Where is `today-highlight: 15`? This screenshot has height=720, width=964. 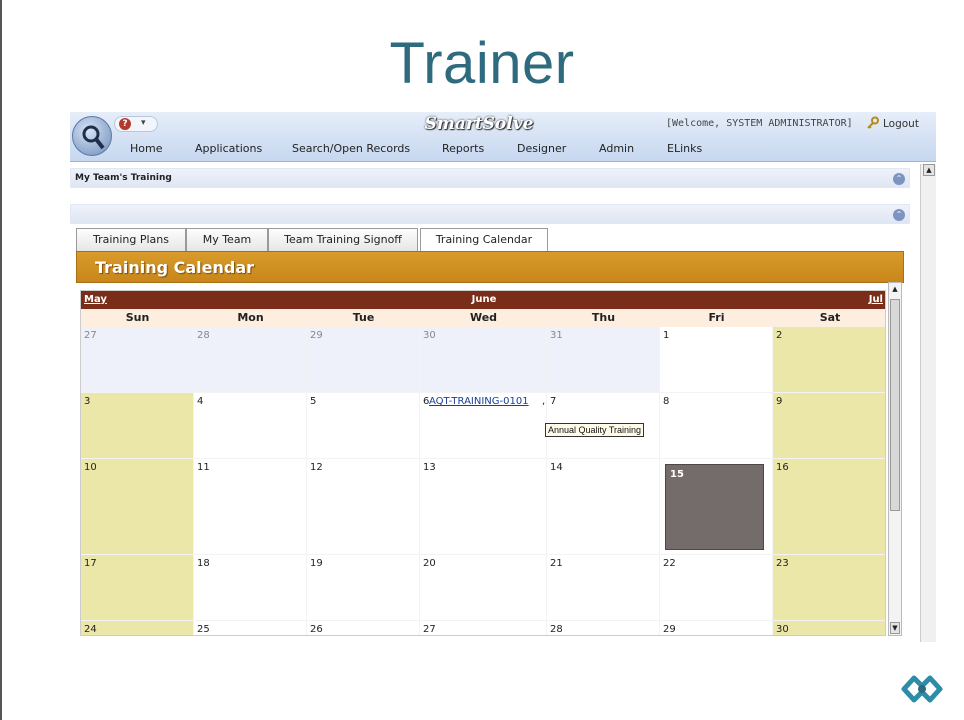
today-highlight: 15 is located at coordinates (714, 507).